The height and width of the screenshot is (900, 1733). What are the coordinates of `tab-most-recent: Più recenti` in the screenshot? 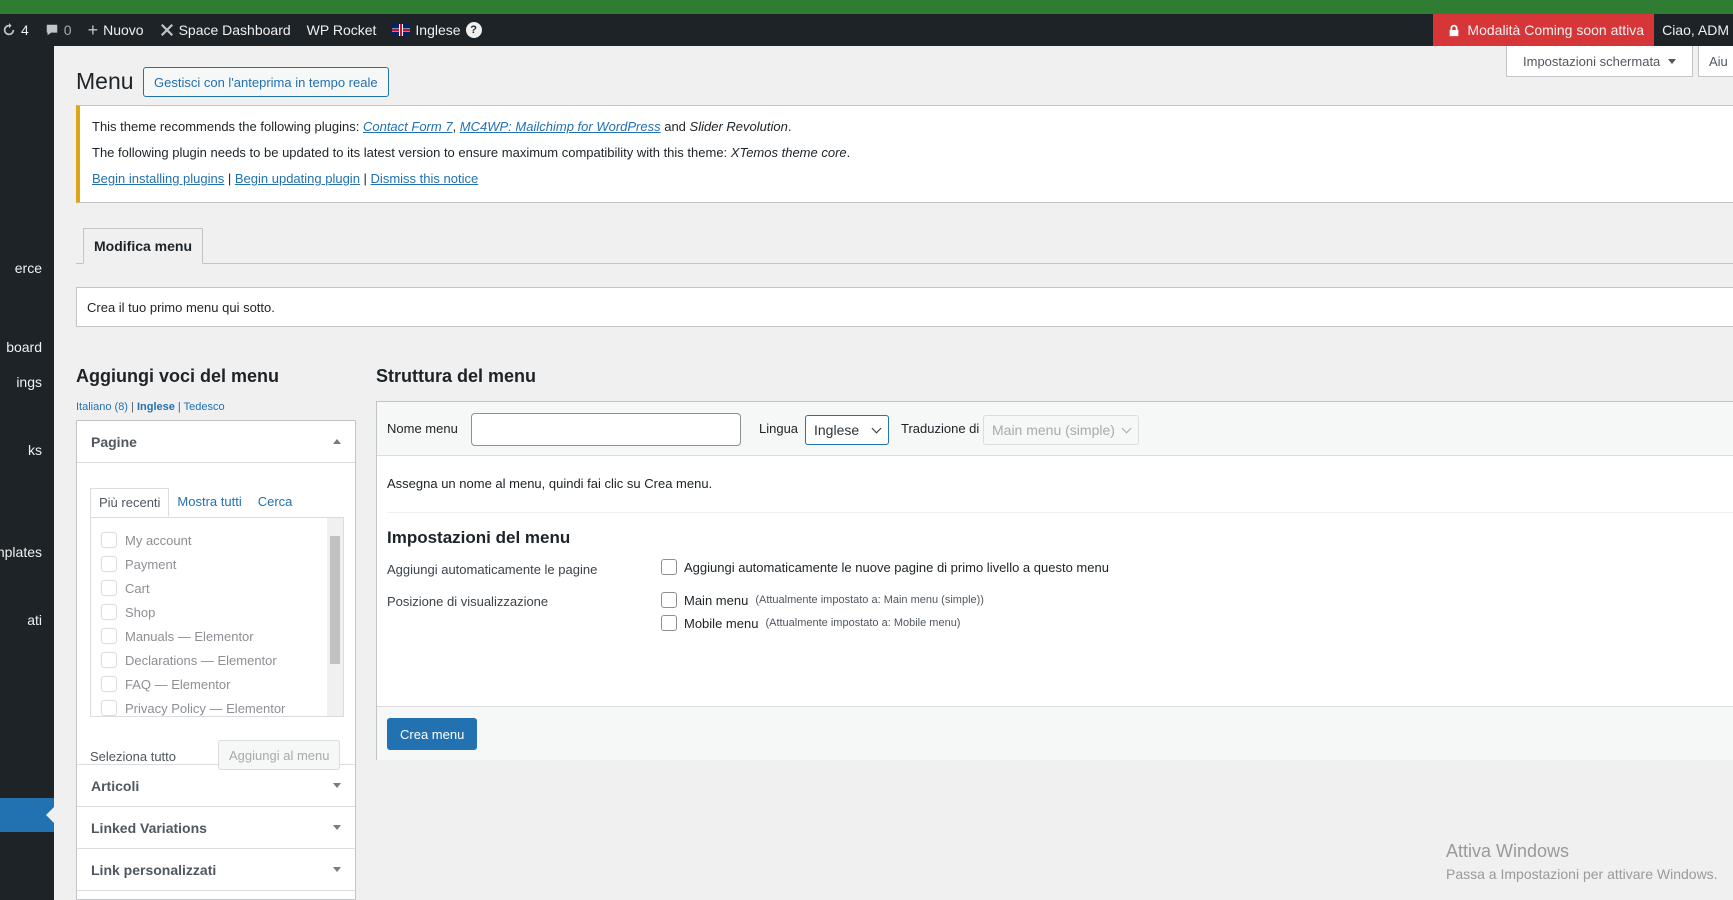 It's located at (130, 502).